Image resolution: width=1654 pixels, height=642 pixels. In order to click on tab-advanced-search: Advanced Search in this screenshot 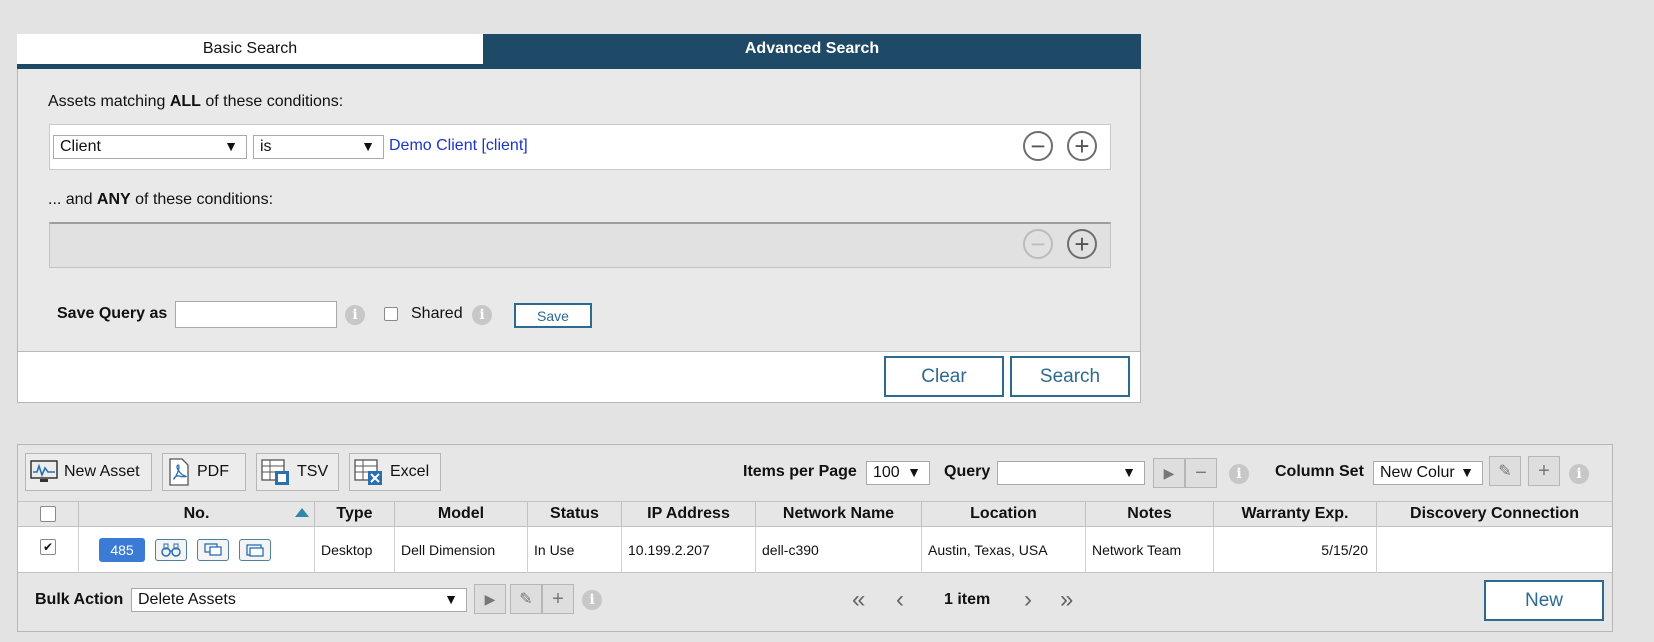, I will do `click(812, 49)`.